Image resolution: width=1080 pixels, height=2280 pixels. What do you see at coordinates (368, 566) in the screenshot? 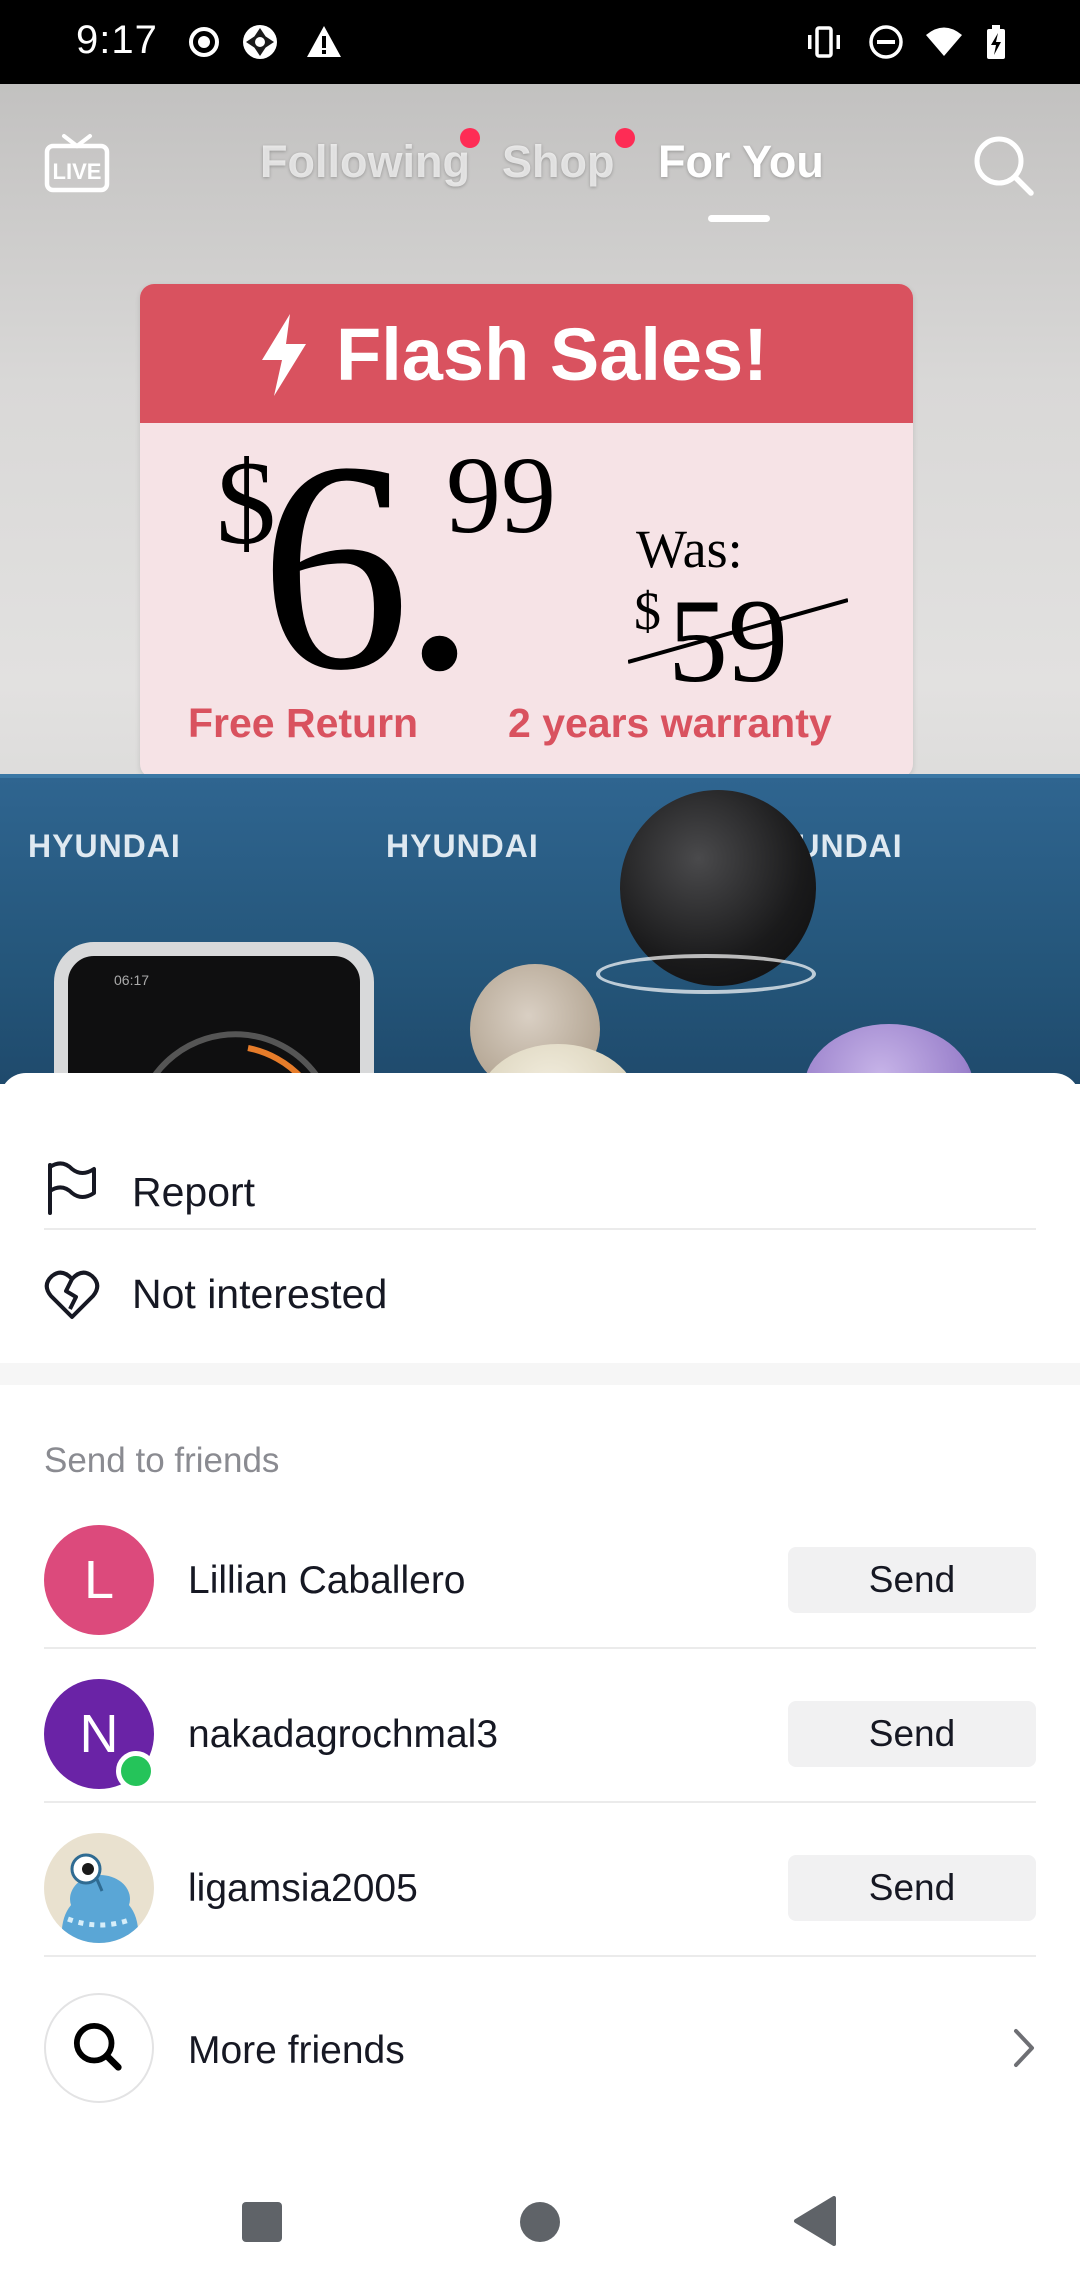
I see `price-main: 6.` at bounding box center [368, 566].